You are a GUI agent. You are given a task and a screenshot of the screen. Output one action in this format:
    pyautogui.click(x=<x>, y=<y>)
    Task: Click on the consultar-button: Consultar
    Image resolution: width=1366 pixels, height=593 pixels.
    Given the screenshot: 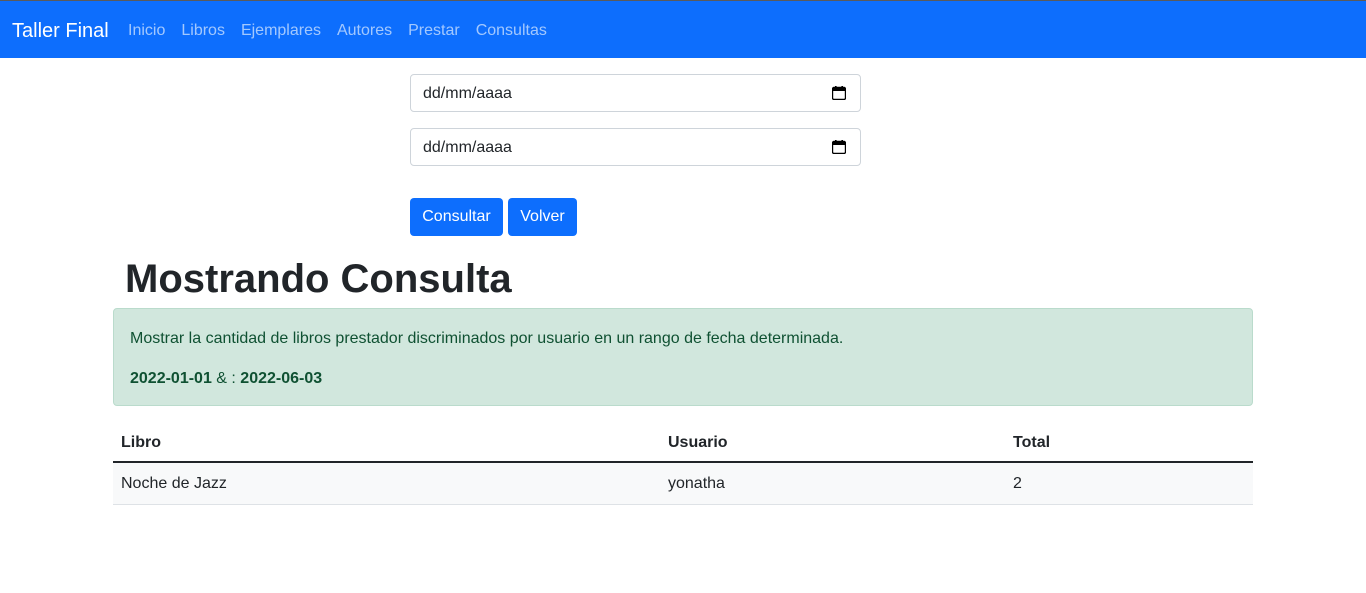 What is the action you would take?
    pyautogui.click(x=456, y=217)
    